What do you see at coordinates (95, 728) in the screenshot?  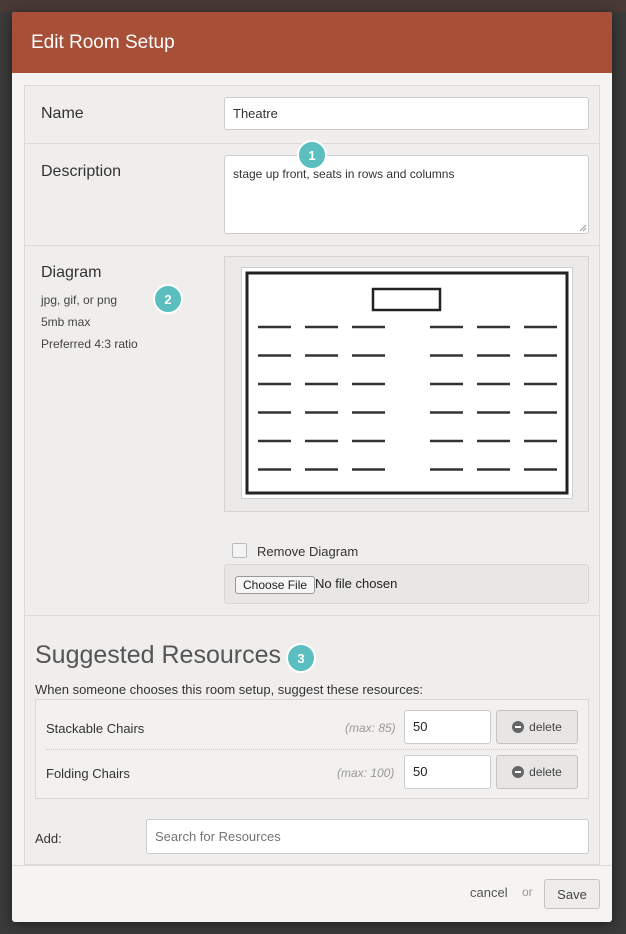 I see `resource-name: Stackable Chairs` at bounding box center [95, 728].